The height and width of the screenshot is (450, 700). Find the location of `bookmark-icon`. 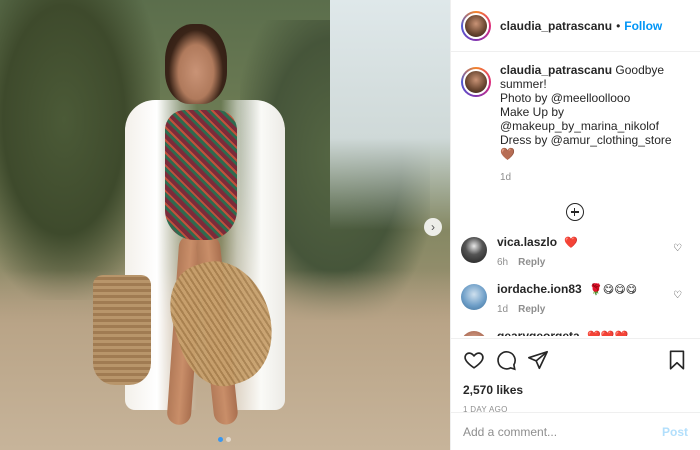

bookmark-icon is located at coordinates (677, 360).